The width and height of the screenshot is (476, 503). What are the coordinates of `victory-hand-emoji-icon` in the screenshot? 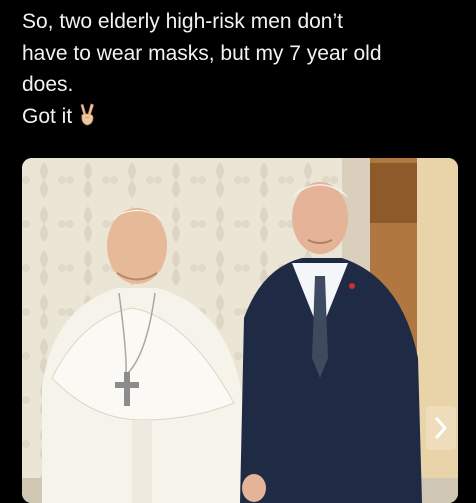 It's located at (87, 113).